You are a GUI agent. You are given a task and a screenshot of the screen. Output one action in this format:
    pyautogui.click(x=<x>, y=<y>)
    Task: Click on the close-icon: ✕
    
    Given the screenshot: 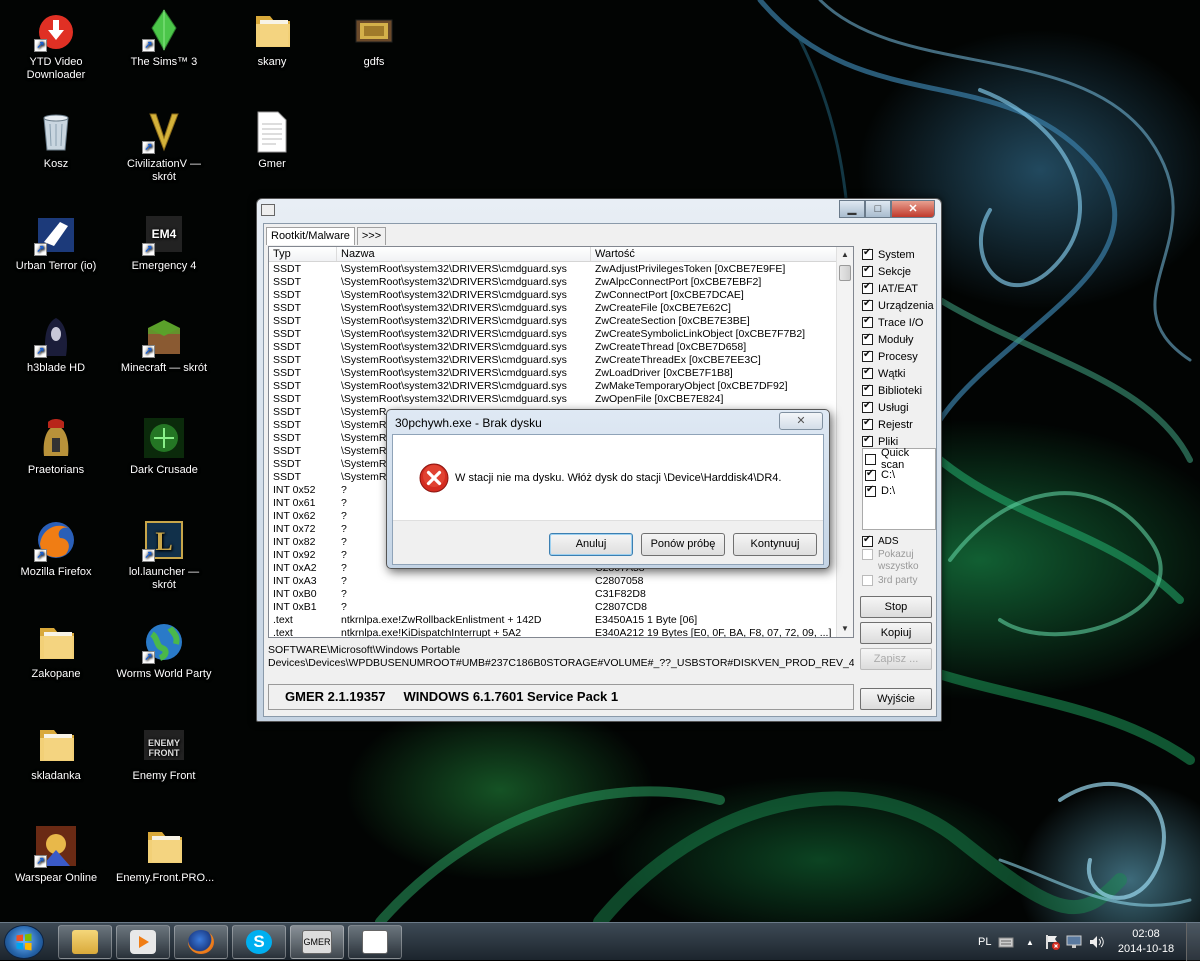 What is the action you would take?
    pyautogui.click(x=913, y=209)
    